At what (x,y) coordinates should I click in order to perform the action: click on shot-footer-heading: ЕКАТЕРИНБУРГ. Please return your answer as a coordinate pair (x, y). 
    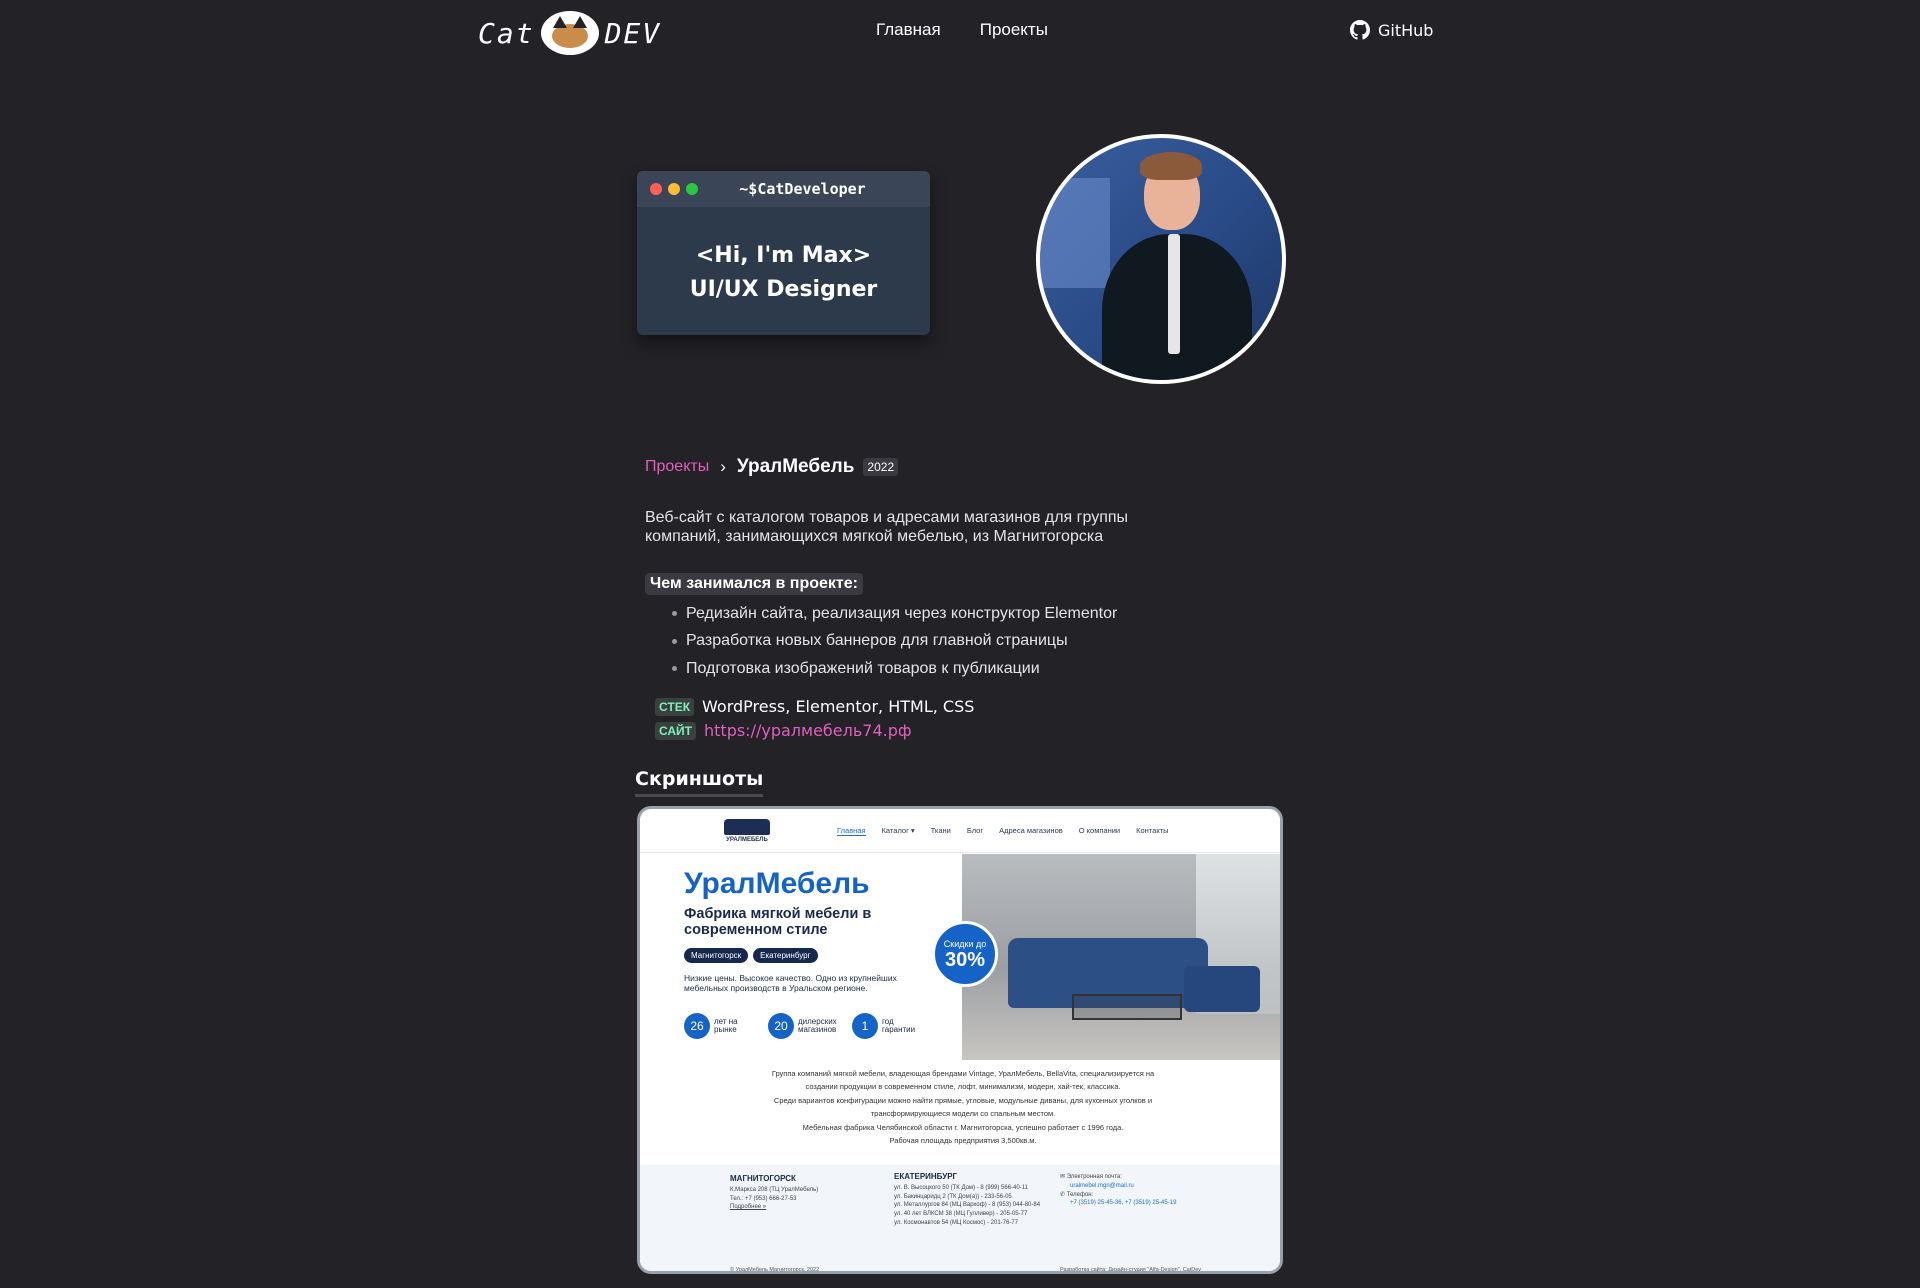
    Looking at the image, I should click on (926, 1176).